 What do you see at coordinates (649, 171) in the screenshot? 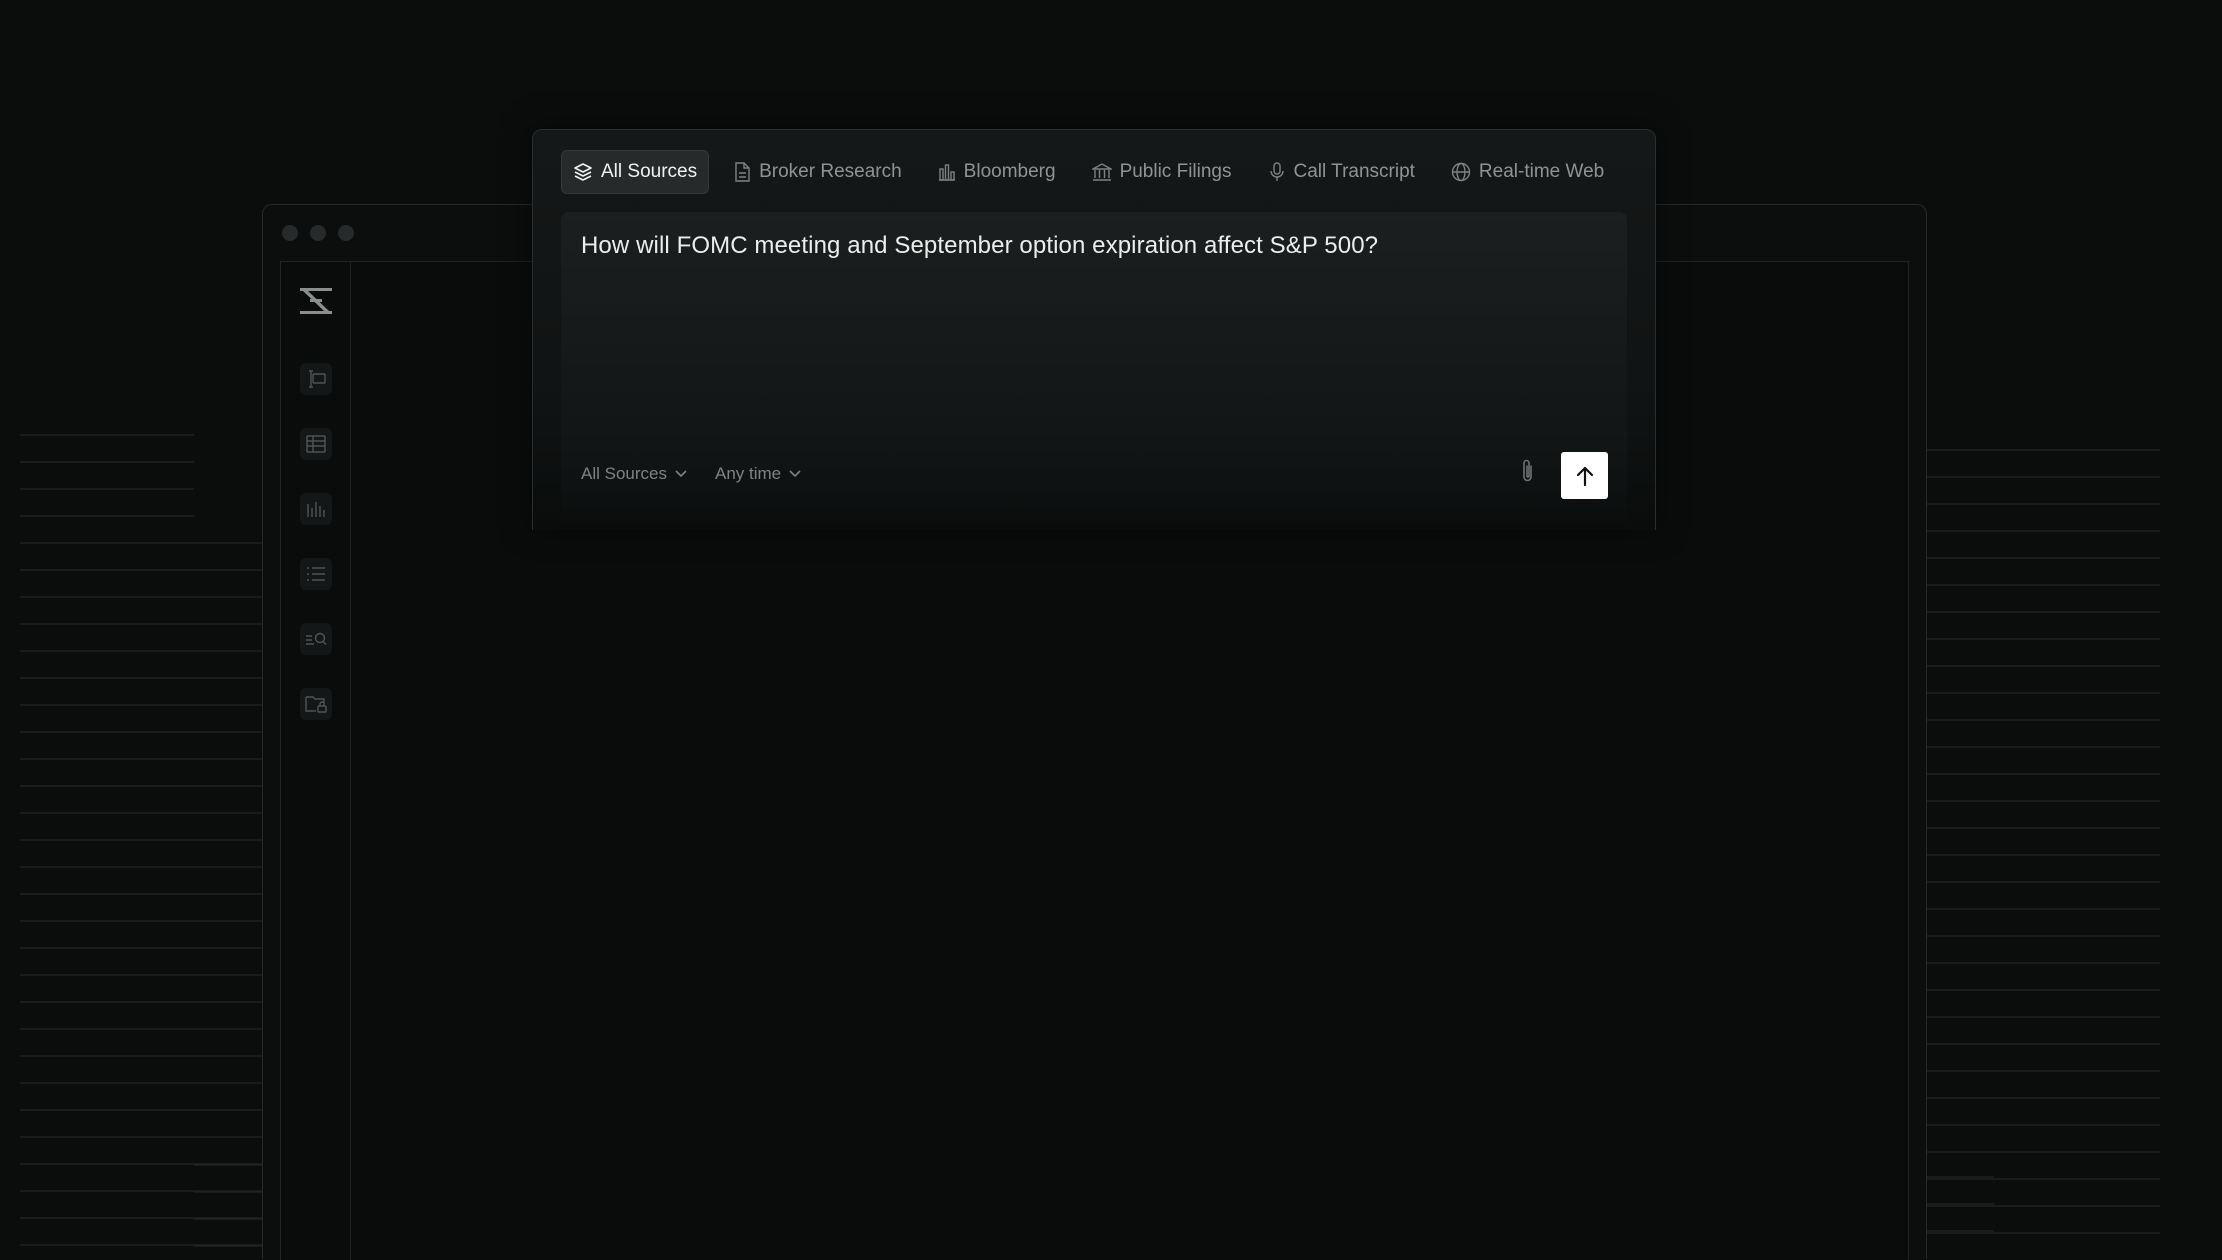
I see `tab-label: All Sources` at bounding box center [649, 171].